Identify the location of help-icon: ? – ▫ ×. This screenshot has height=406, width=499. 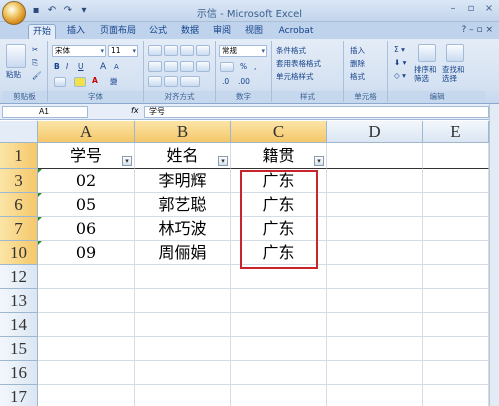
(478, 30).